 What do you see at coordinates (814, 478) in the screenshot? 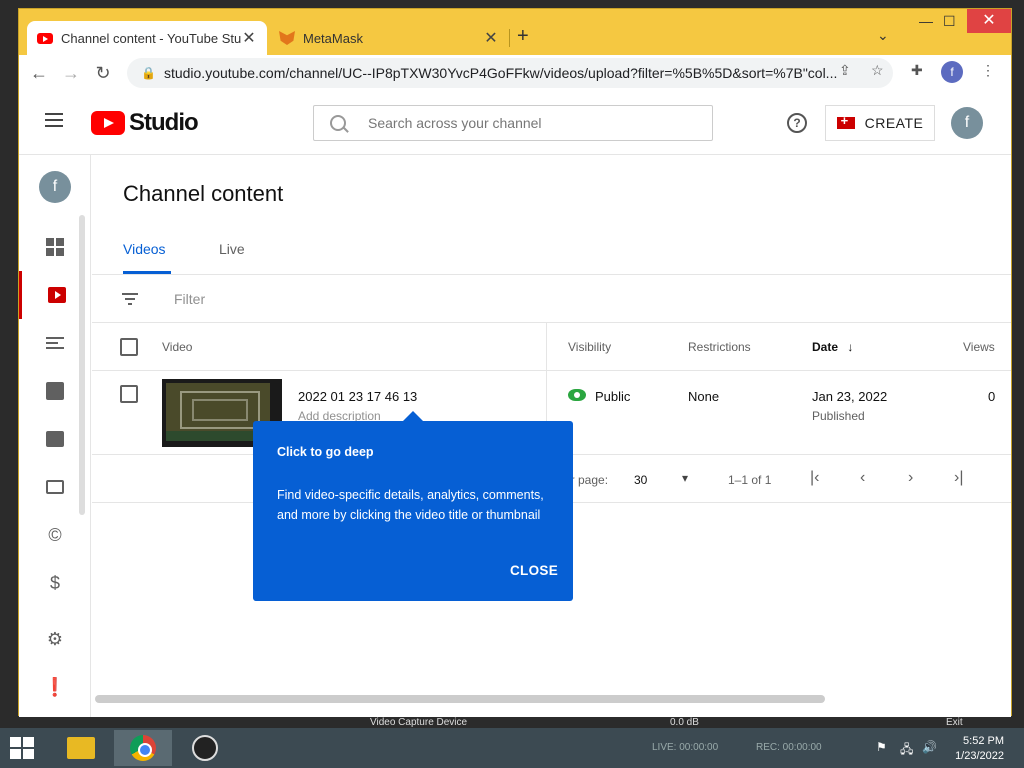
I see `first-page-icon: |‹` at bounding box center [814, 478].